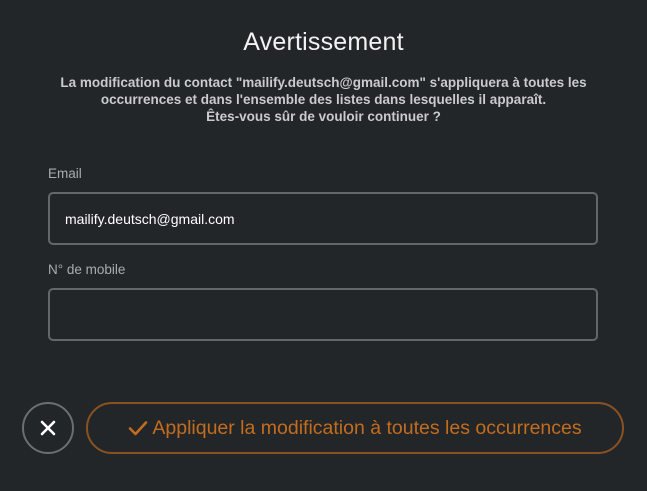 Image resolution: width=647 pixels, height=491 pixels. I want to click on close-icon, so click(48, 428).